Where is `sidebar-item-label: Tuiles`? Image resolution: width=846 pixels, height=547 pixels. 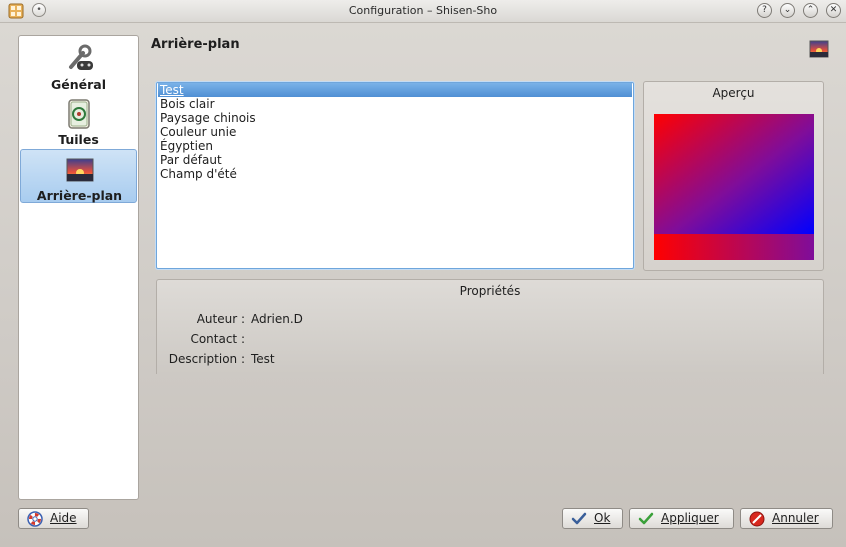
sidebar-item-label: Tuiles is located at coordinates (78, 139).